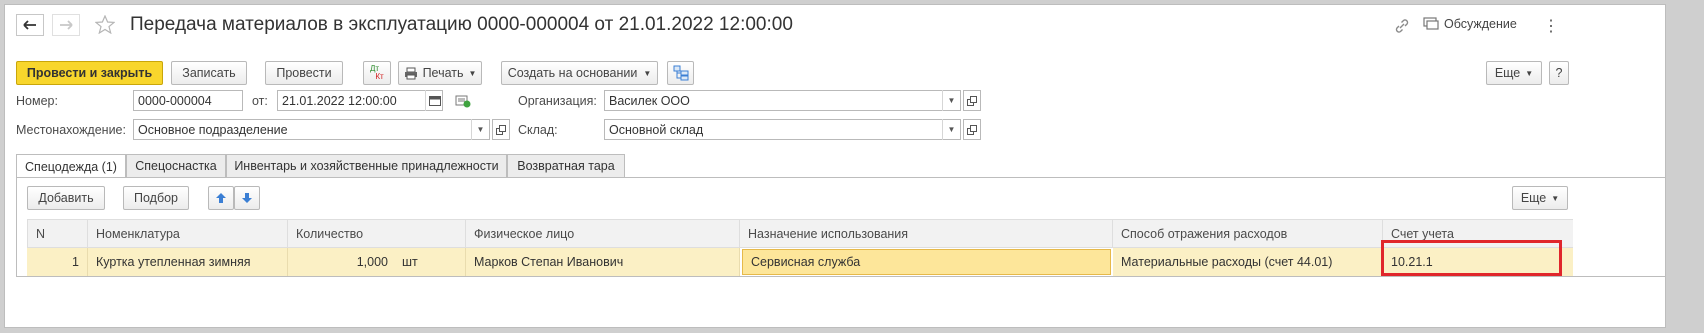 The width and height of the screenshot is (1704, 333). What do you see at coordinates (57, 233) in the screenshot?
I see `column-header-n: N` at bounding box center [57, 233].